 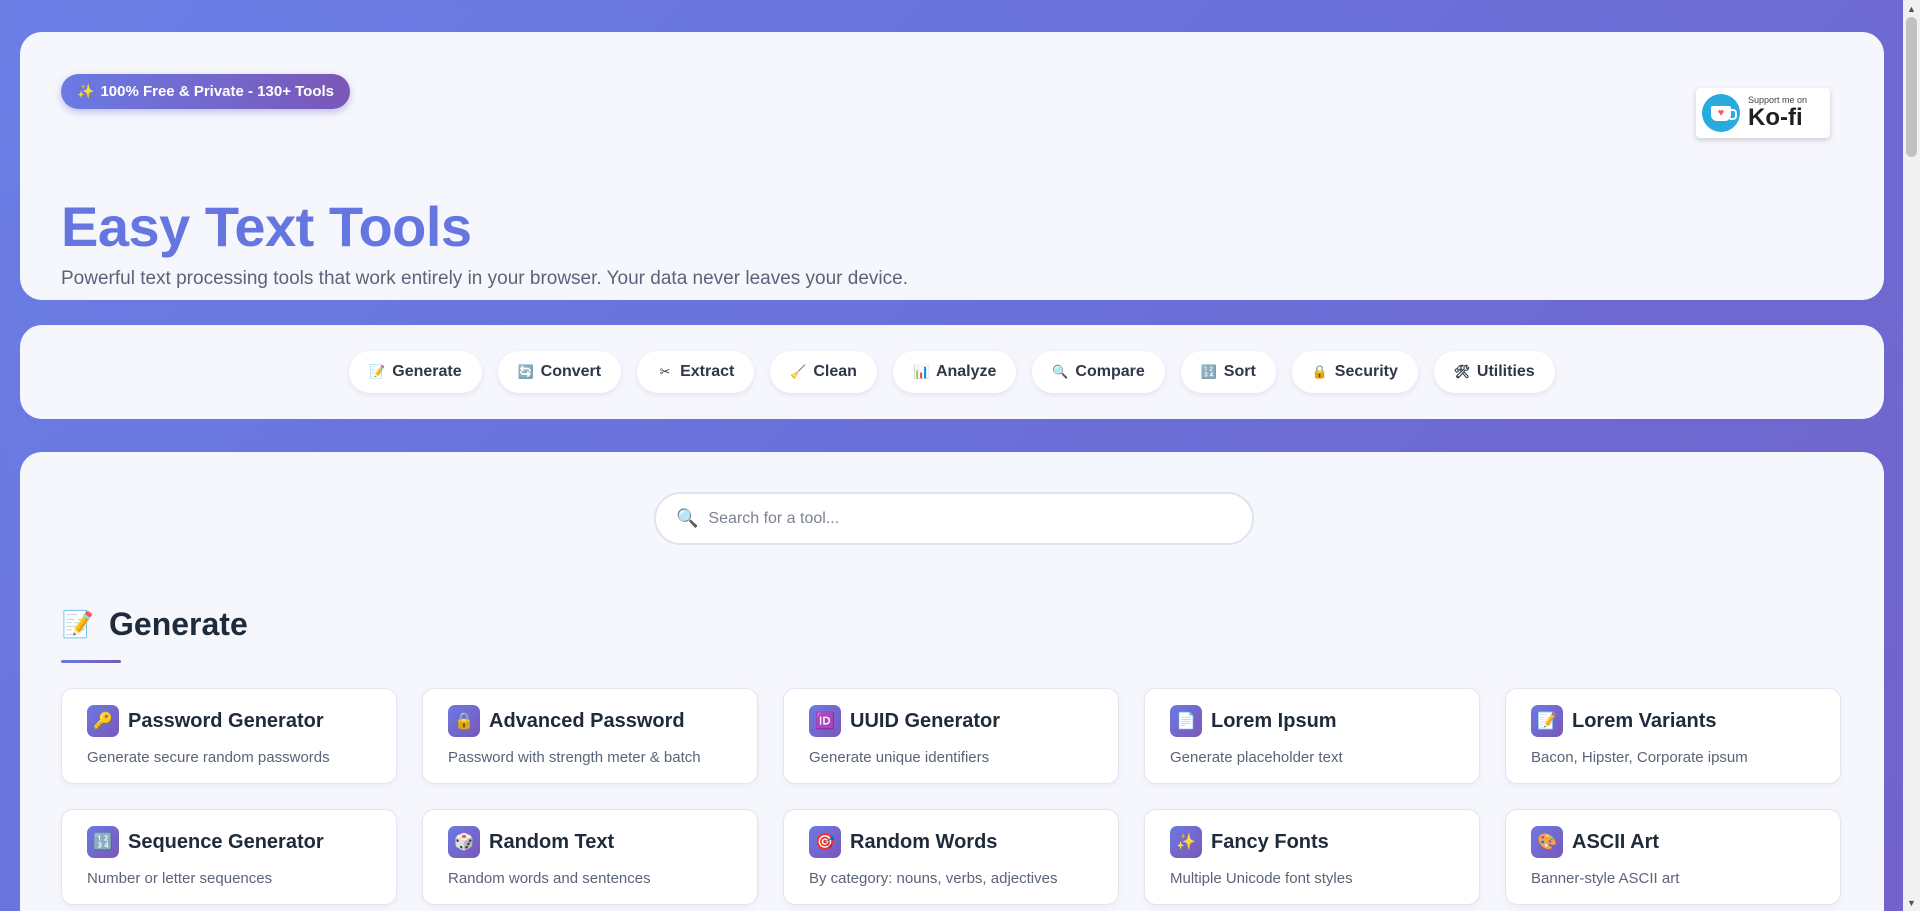 I want to click on category-generate: 📝 Generate, so click(x=415, y=372).